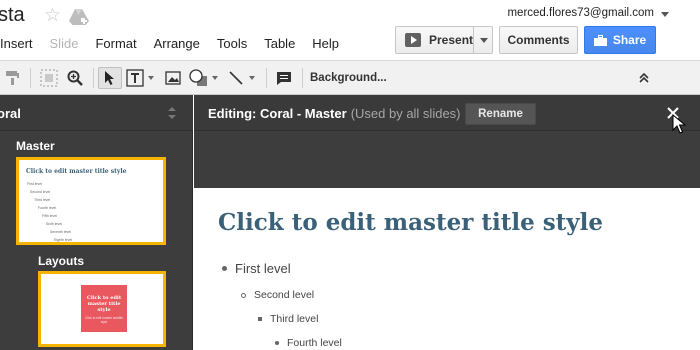  I want to click on comment-icon, so click(284, 78).